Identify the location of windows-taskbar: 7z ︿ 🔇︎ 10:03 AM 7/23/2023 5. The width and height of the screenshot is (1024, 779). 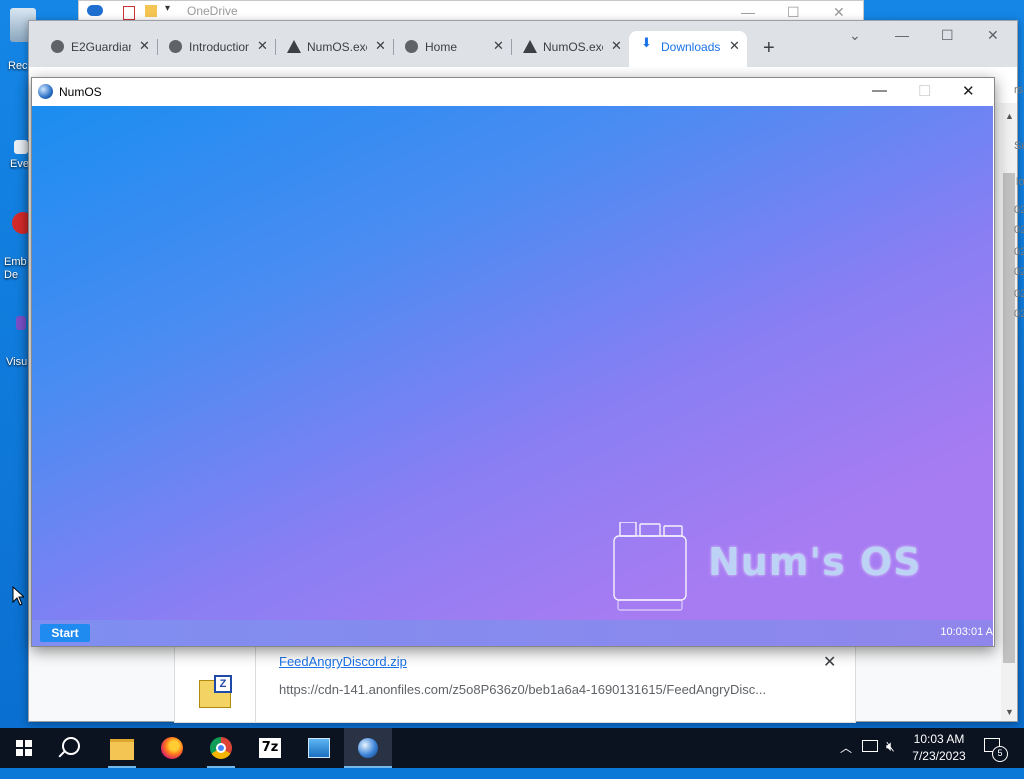
(512, 748).